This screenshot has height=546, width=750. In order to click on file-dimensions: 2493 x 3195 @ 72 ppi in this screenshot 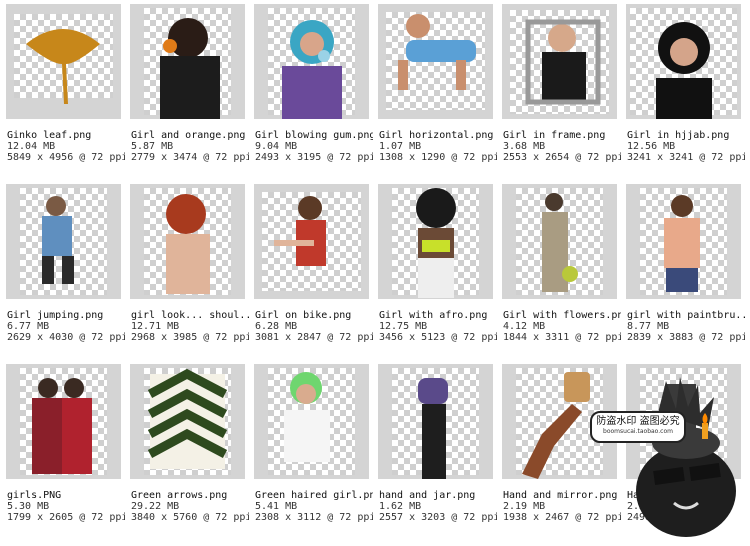, I will do `click(314, 157)`.